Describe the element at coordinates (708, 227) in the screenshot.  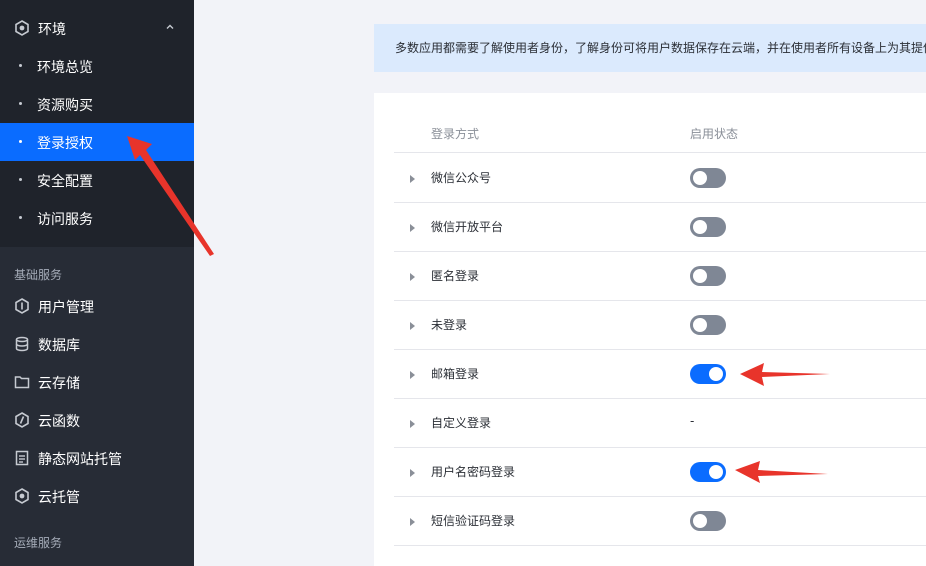
I see `toggle-wechat-open` at that location.